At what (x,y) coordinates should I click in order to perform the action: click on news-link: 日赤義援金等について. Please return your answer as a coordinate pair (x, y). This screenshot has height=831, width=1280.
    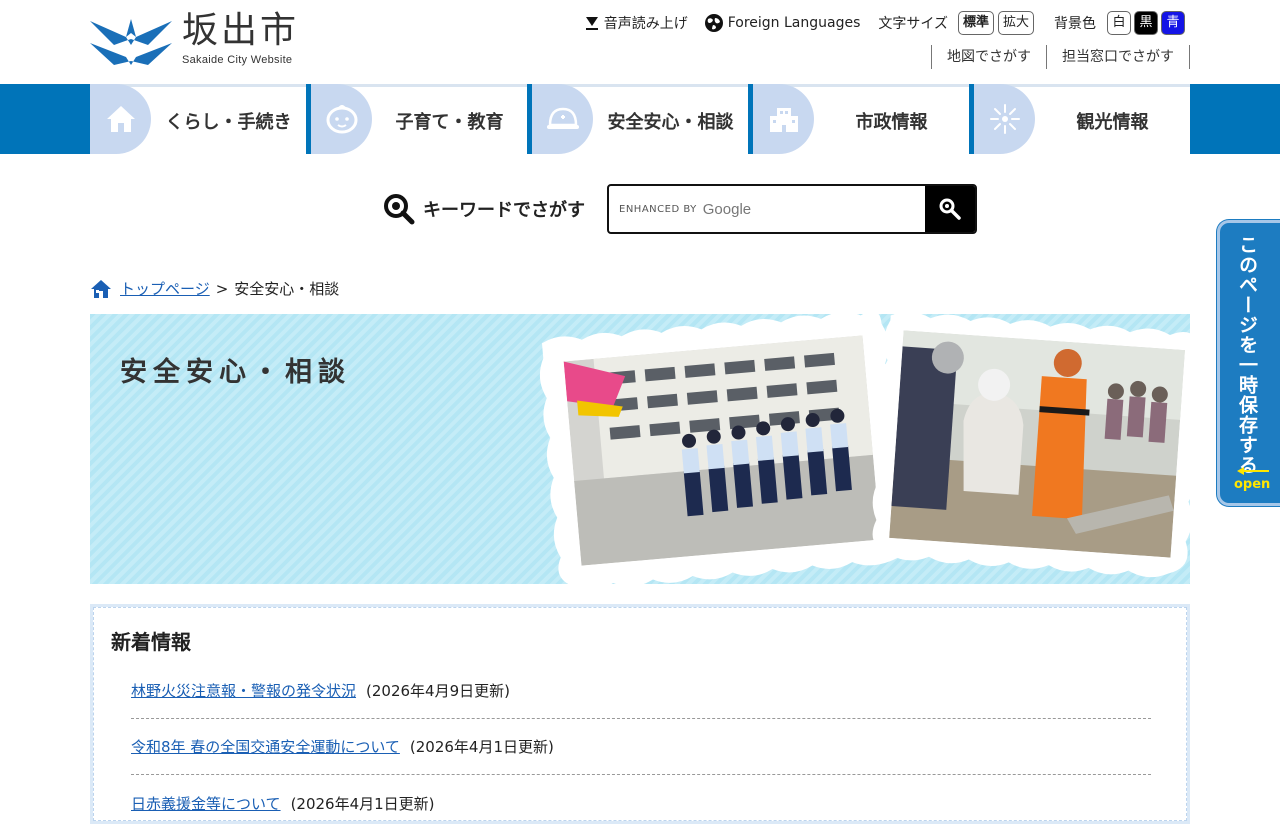
    Looking at the image, I should click on (206, 803).